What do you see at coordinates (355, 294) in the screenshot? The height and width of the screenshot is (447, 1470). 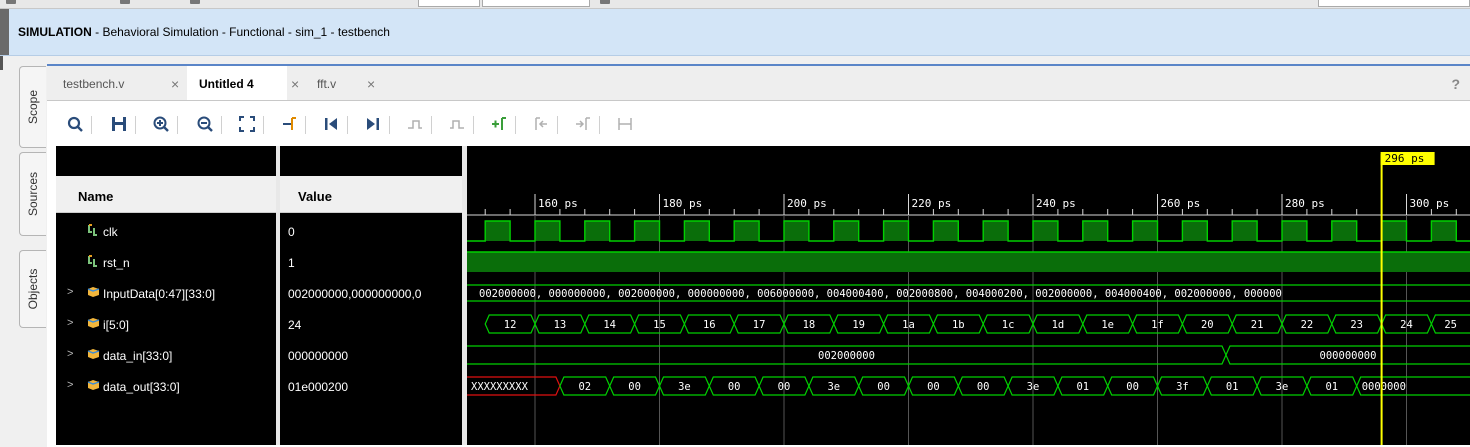 I see `signal-value: 002000000,000000000,0` at bounding box center [355, 294].